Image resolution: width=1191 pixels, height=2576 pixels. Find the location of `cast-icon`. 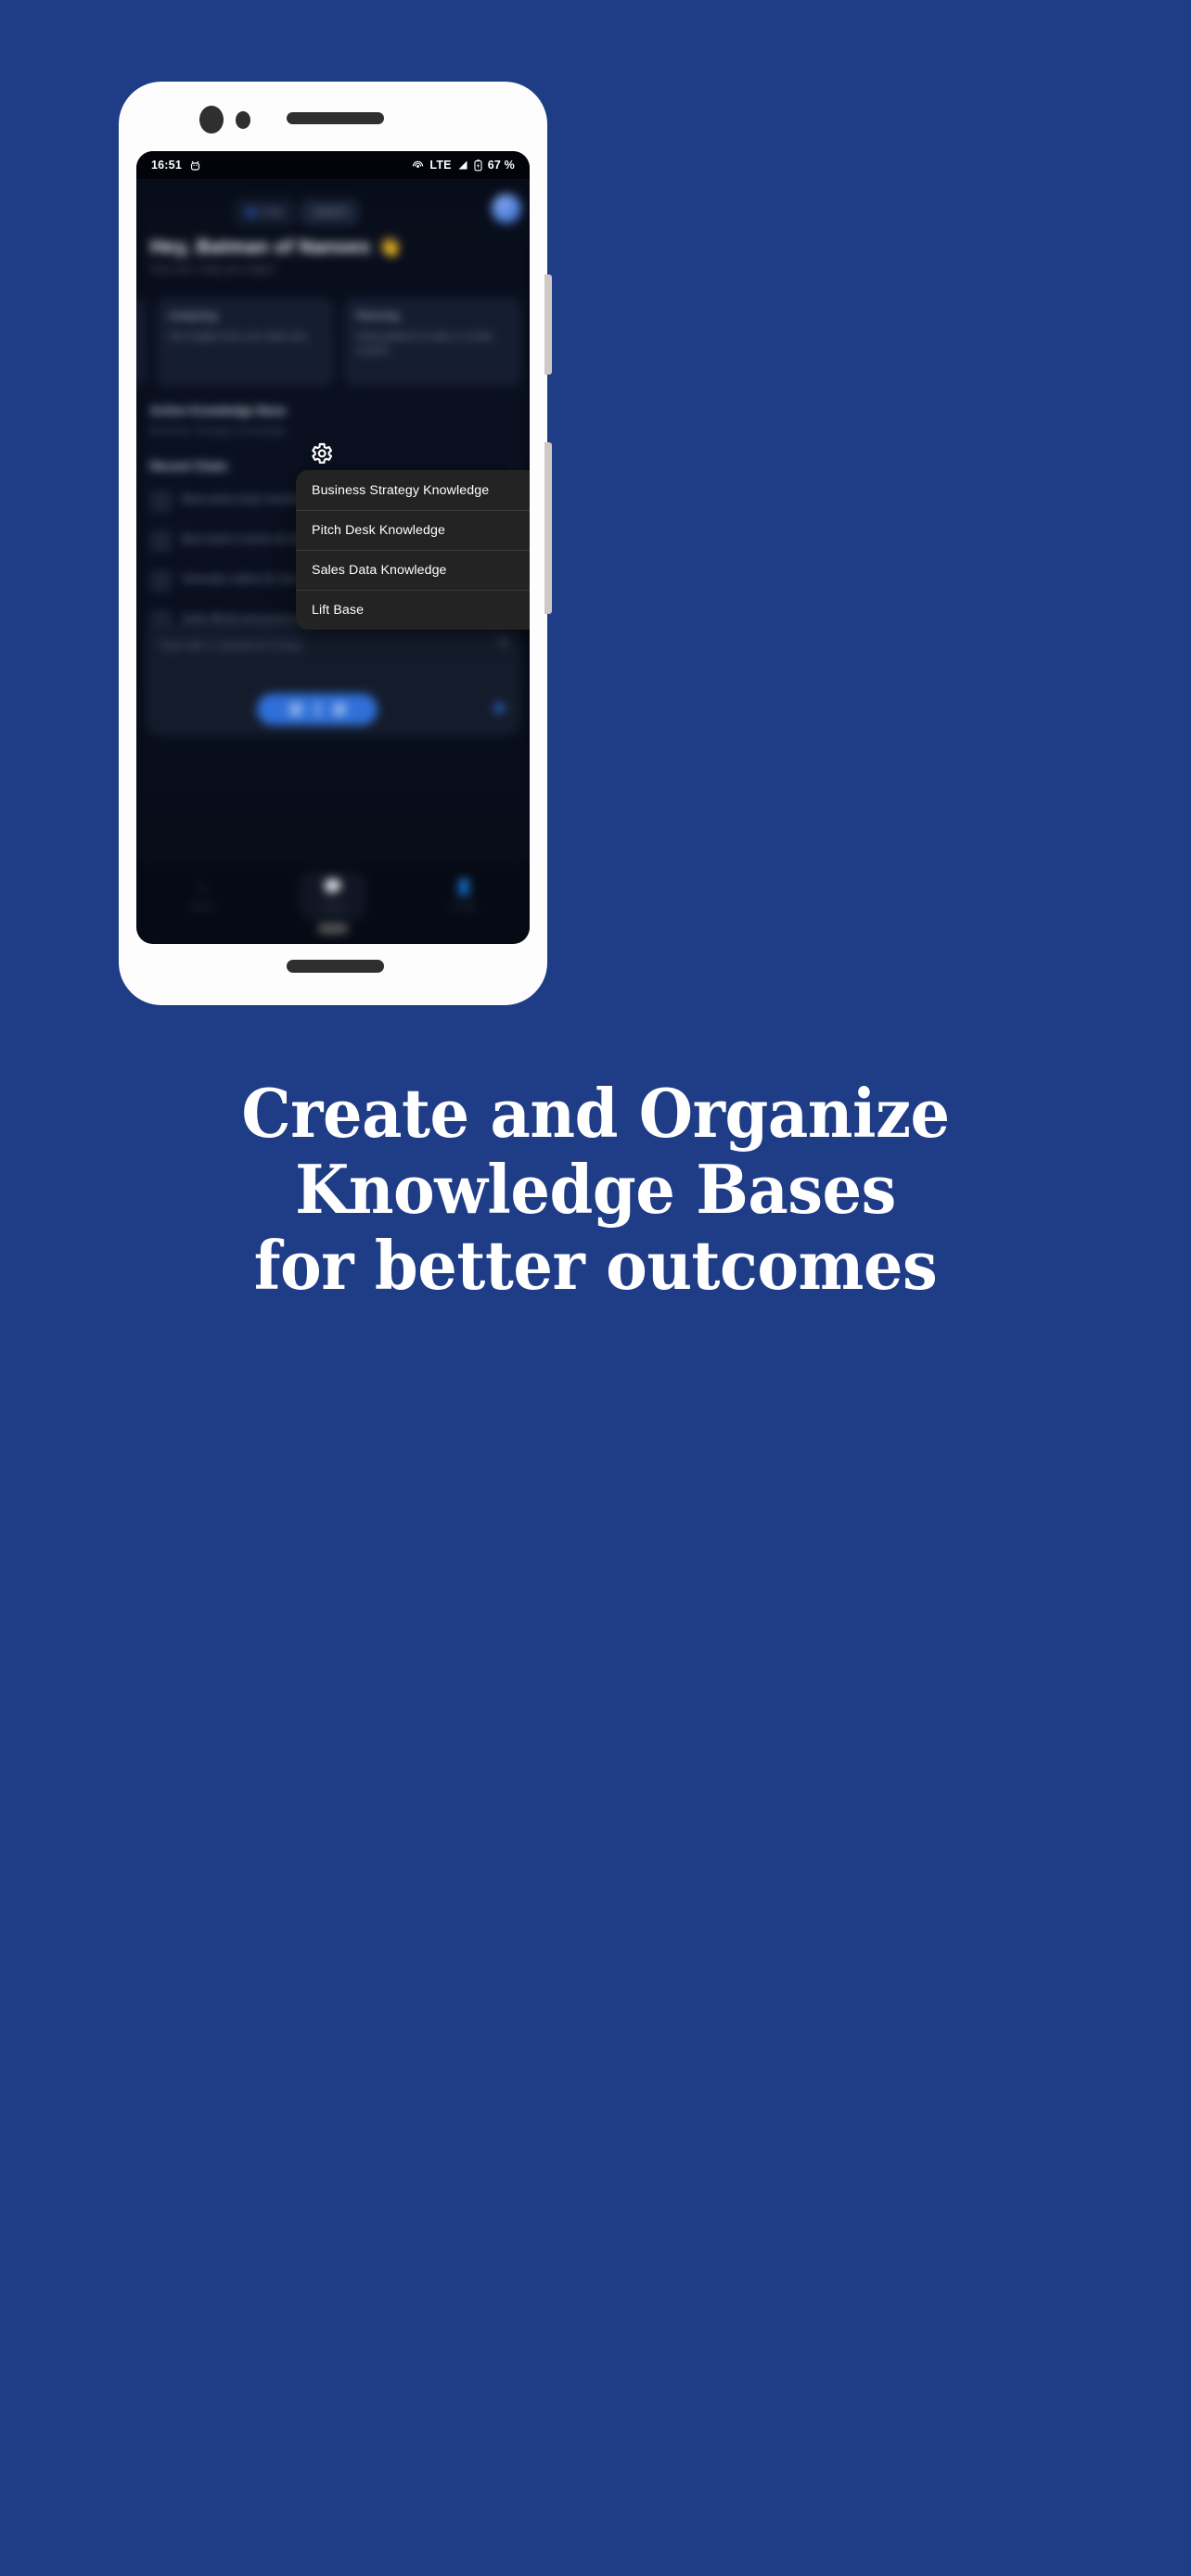

cast-icon is located at coordinates (418, 165).